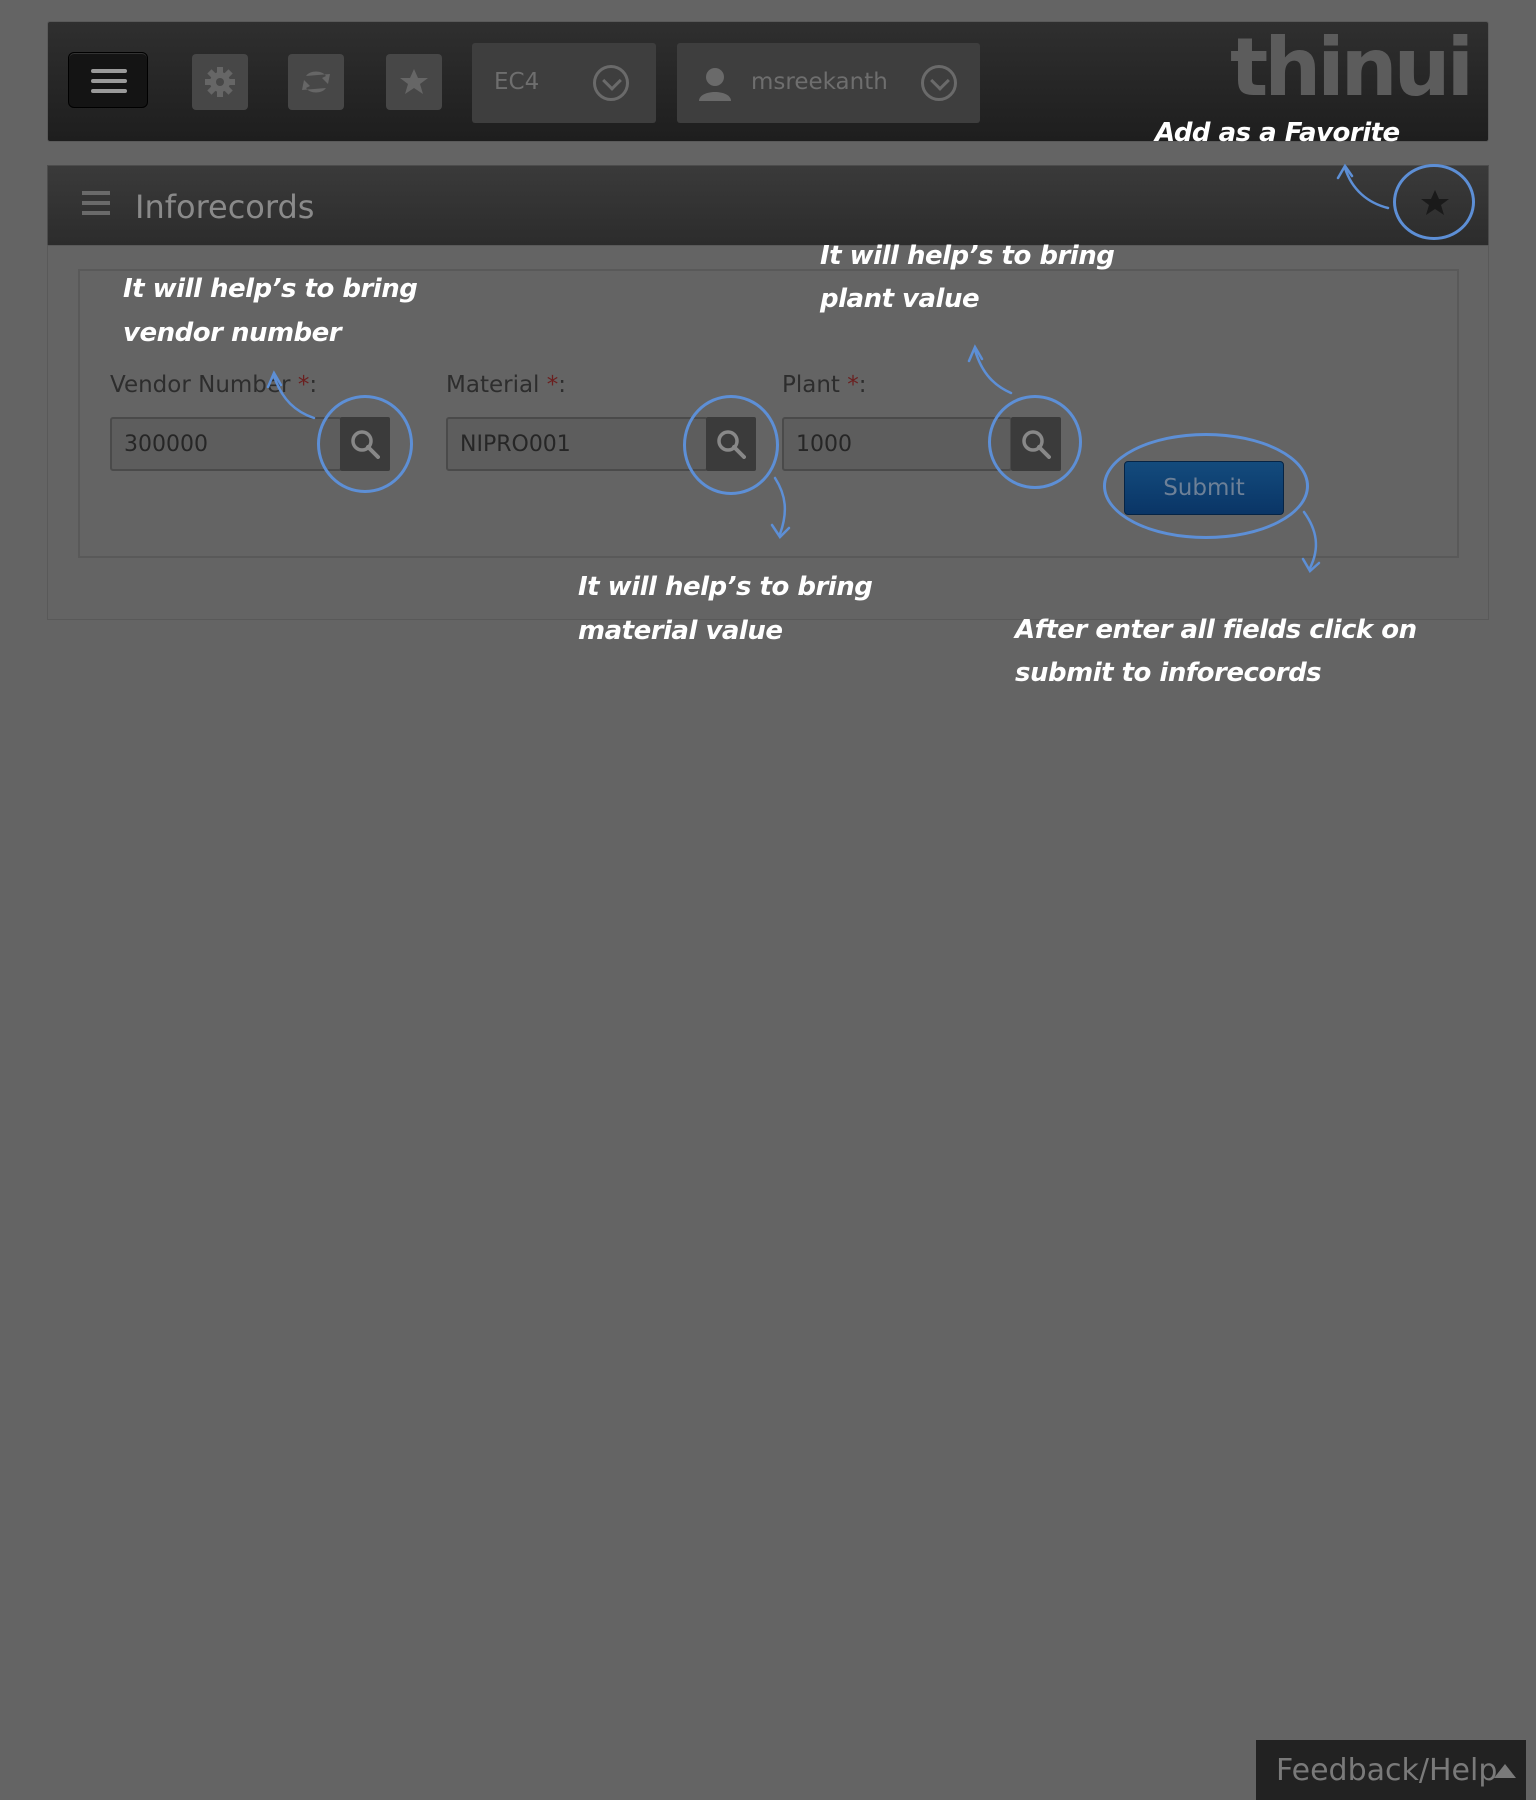  What do you see at coordinates (967, 256) in the screenshot?
I see `plant-annotation-line1: It will help’s to bring` at bounding box center [967, 256].